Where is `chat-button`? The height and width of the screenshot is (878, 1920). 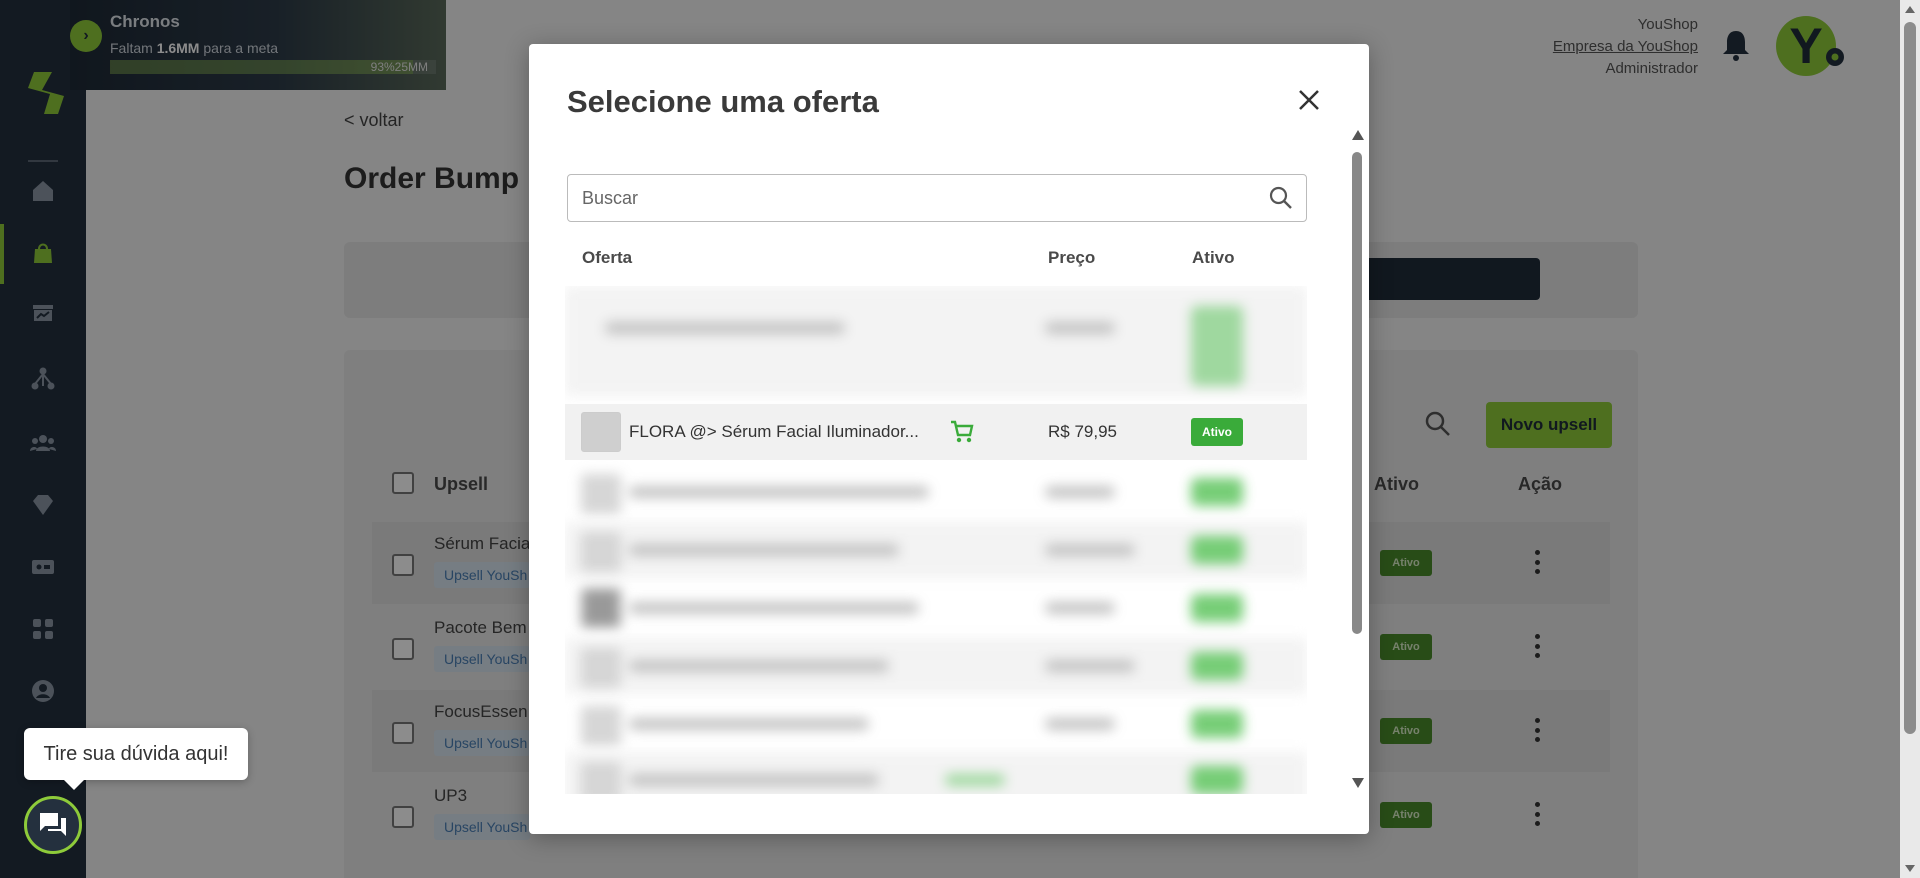 chat-button is located at coordinates (53, 825).